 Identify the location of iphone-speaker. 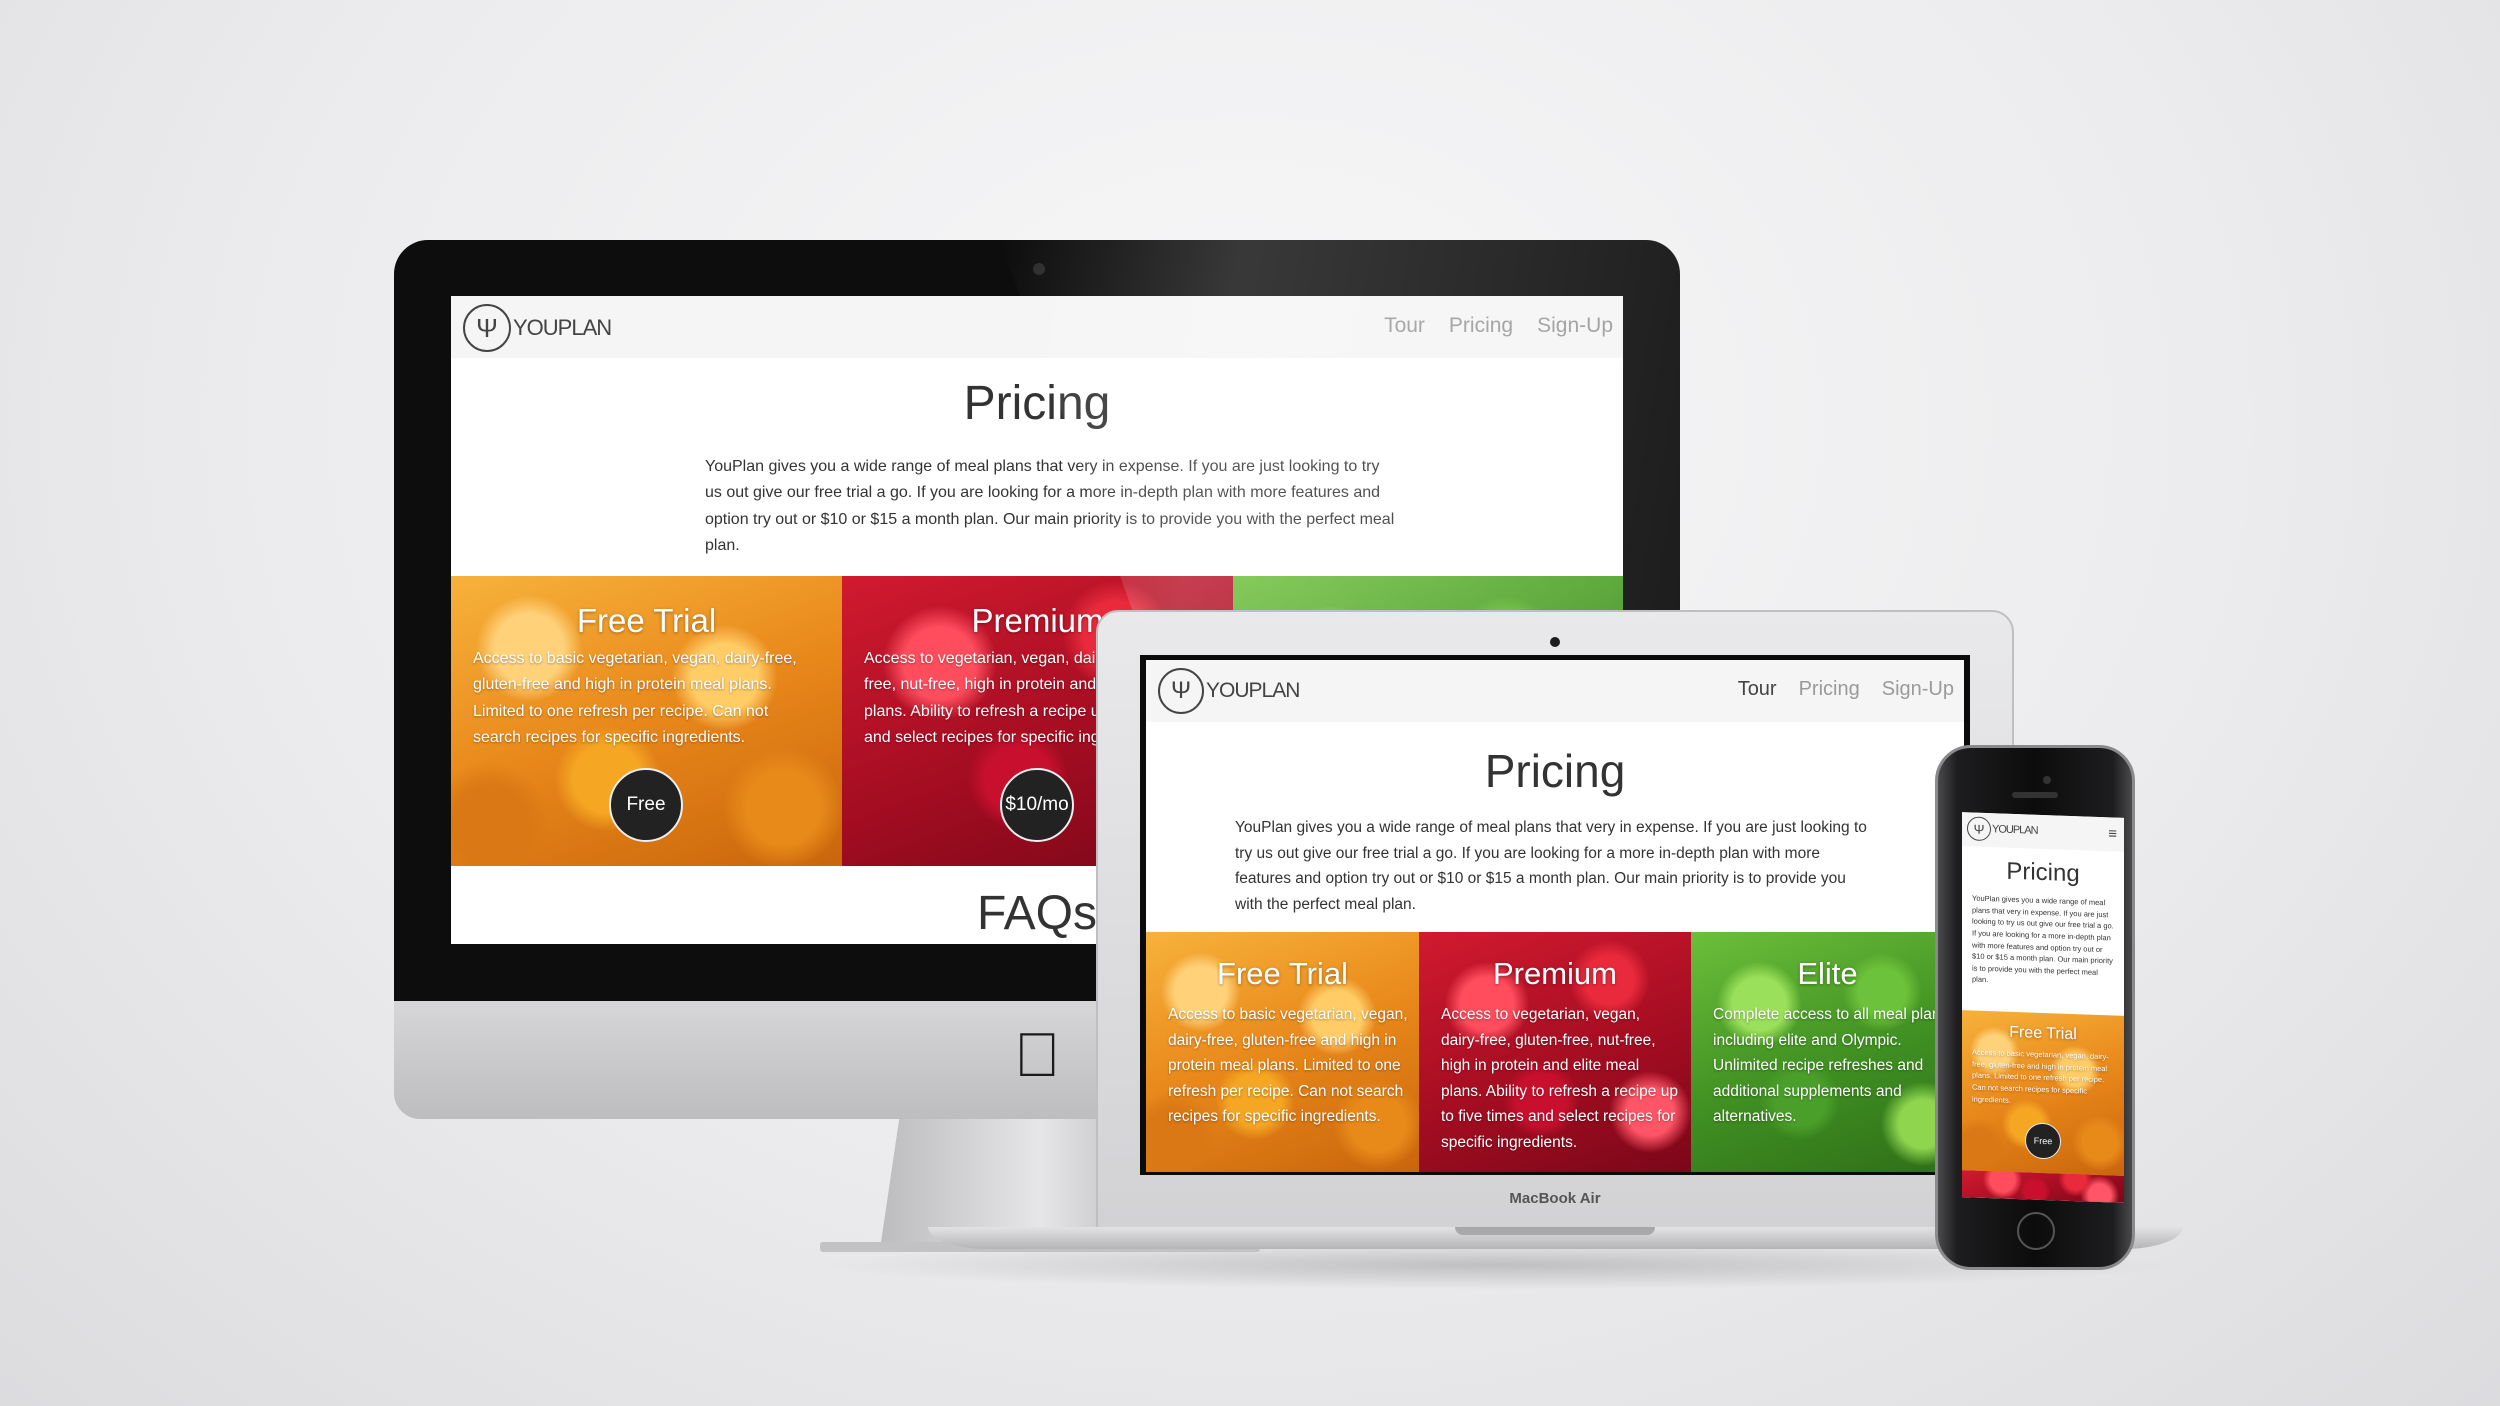
(2035, 795).